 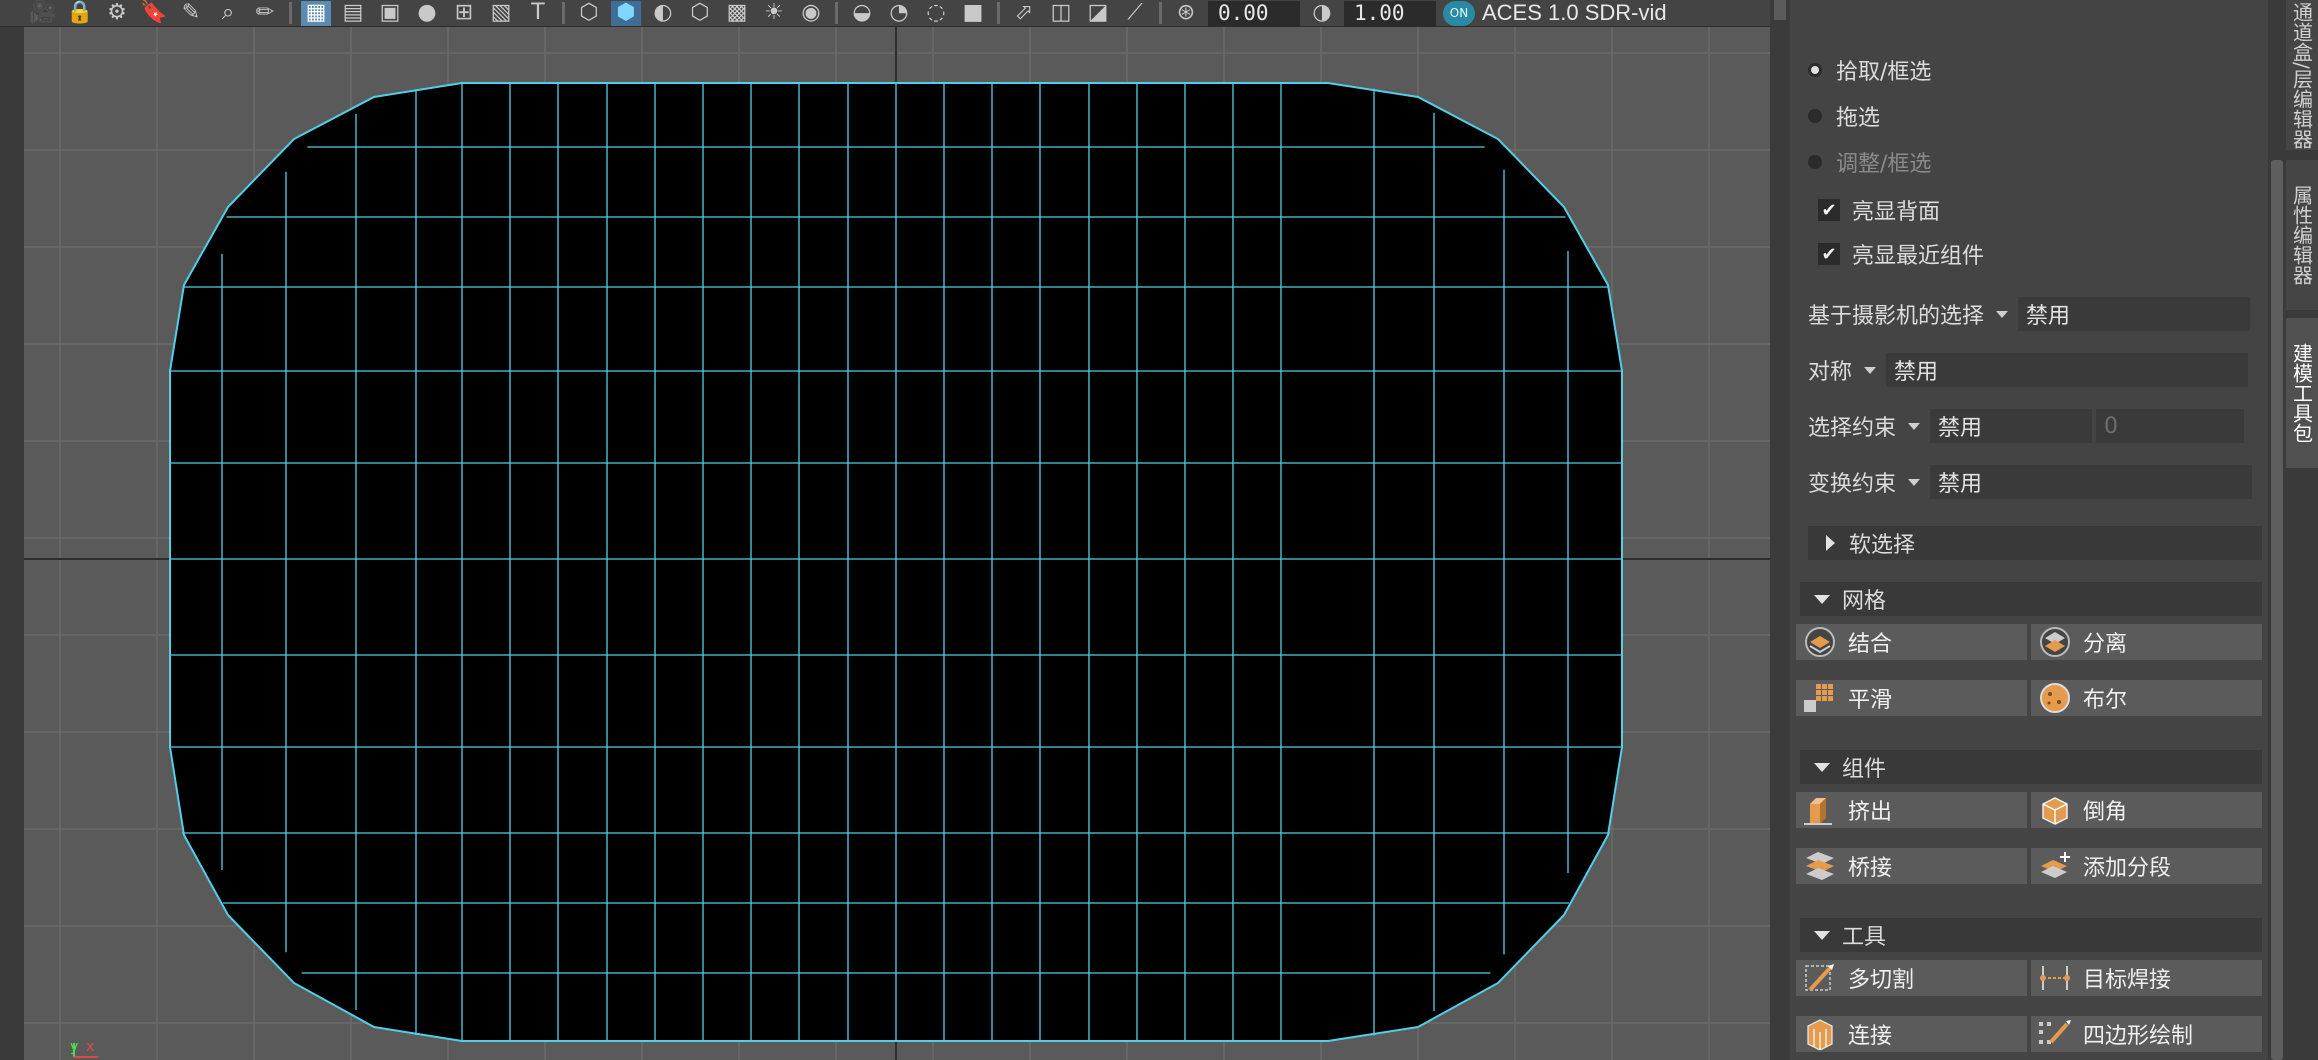 What do you see at coordinates (1884, 164) in the screenshot?
I see `tweak-marquee-label: 调整/框选` at bounding box center [1884, 164].